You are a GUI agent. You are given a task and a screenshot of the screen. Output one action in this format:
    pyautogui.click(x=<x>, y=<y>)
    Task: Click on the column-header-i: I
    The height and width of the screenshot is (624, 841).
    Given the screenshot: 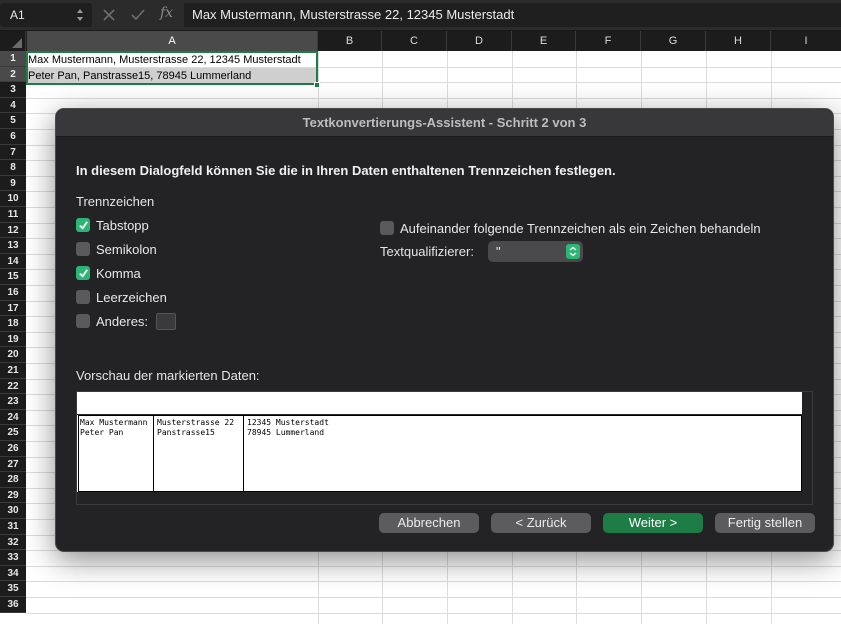 What is the action you would take?
    pyautogui.click(x=806, y=41)
    